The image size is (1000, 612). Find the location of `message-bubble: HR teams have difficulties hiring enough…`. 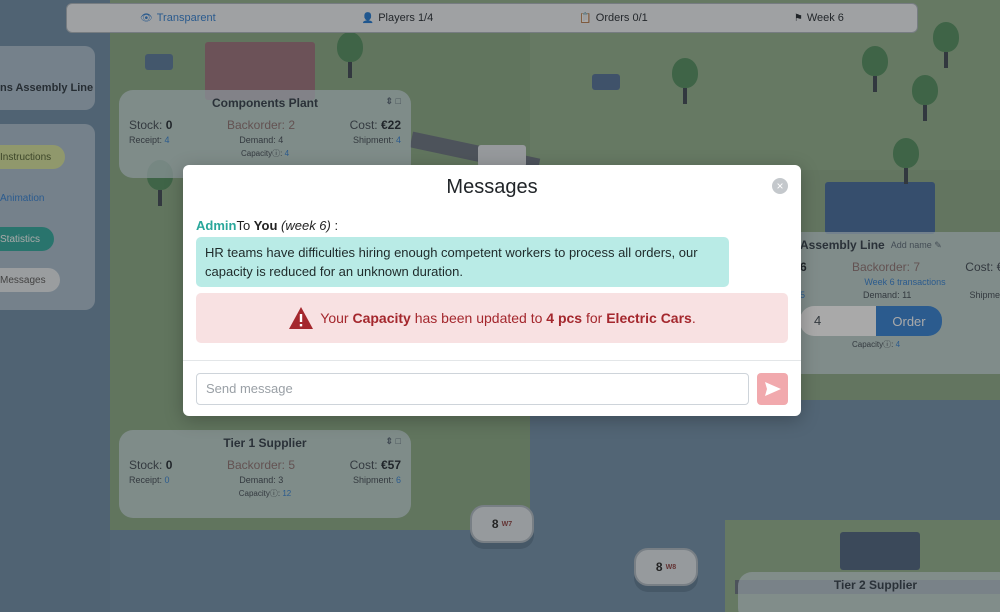

message-bubble: HR teams have difficulties hiring enough… is located at coordinates (462, 262).